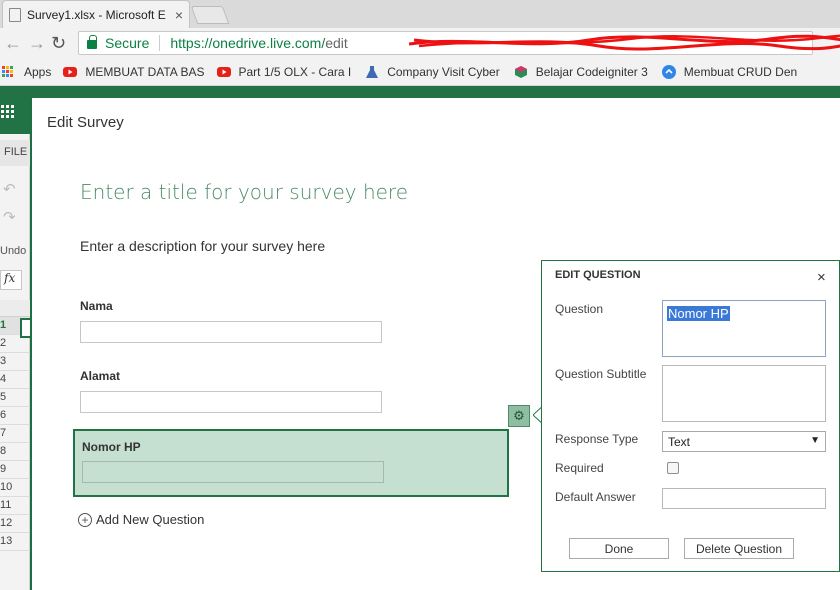 Image resolution: width=840 pixels, height=590 pixels. I want to click on apps-grid-icon, so click(8, 71).